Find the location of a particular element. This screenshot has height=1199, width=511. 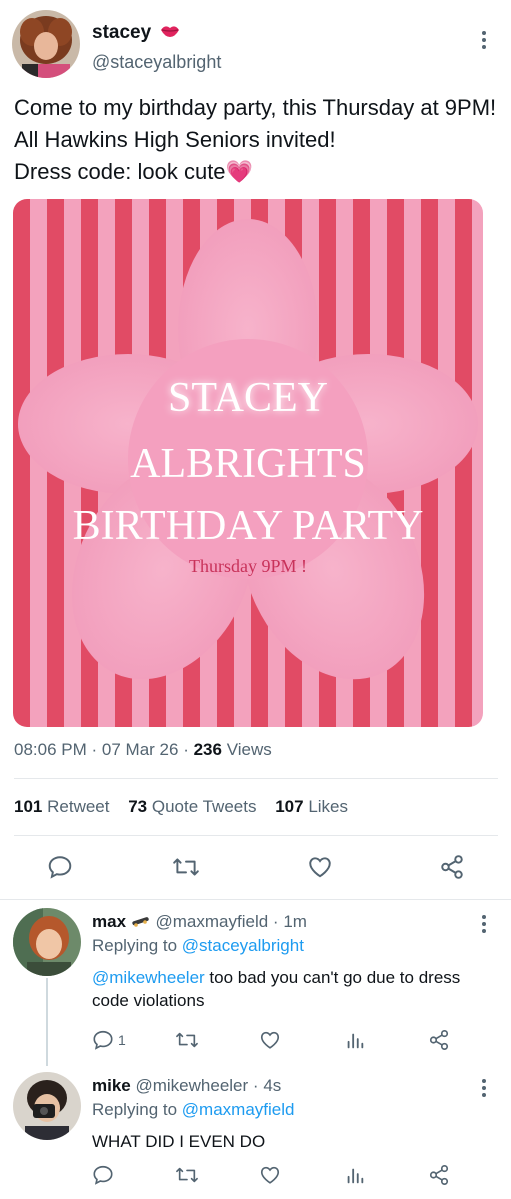

reply-header: max @maxmayfield · 1m is located at coordinates (199, 922).